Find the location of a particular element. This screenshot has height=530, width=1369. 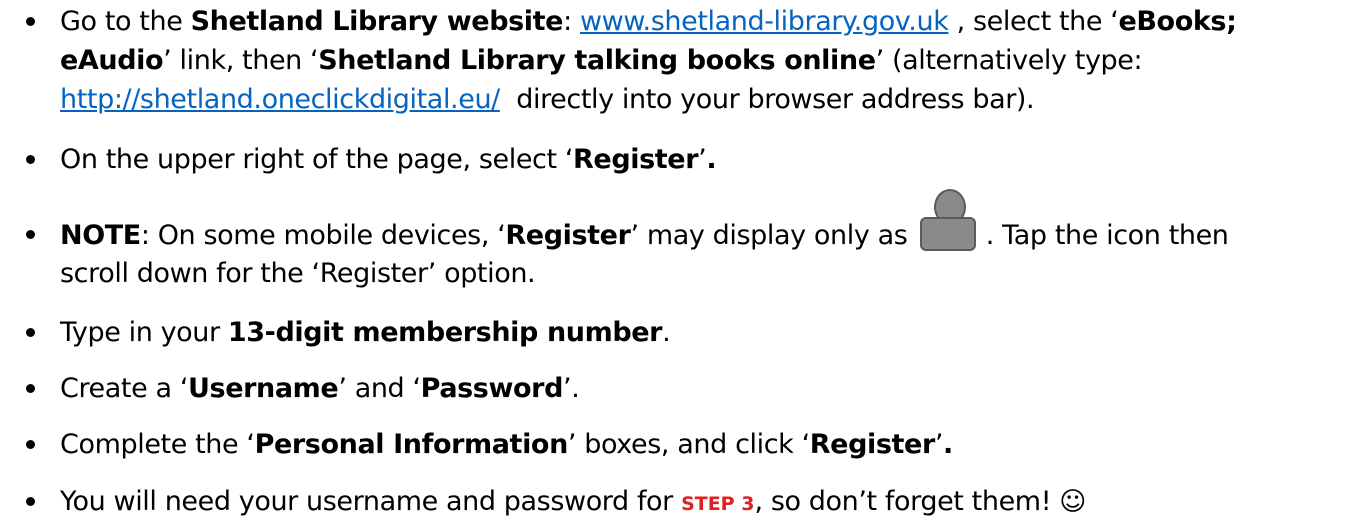

bold-text: Shetland Library talking books online is located at coordinates (597, 60).